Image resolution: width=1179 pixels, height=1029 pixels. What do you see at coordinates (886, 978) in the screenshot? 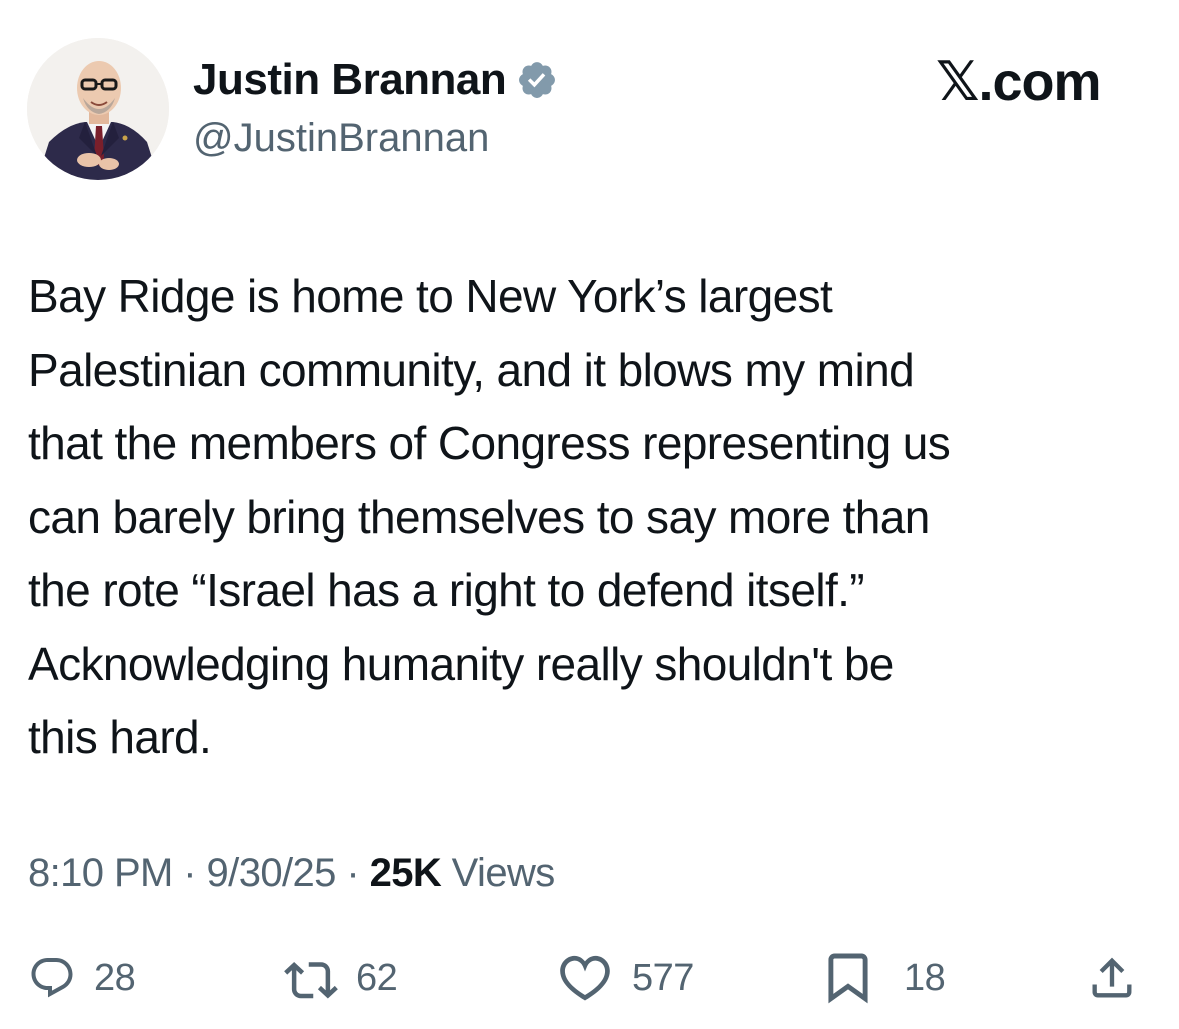
I see `bookmark-button: 18` at bounding box center [886, 978].